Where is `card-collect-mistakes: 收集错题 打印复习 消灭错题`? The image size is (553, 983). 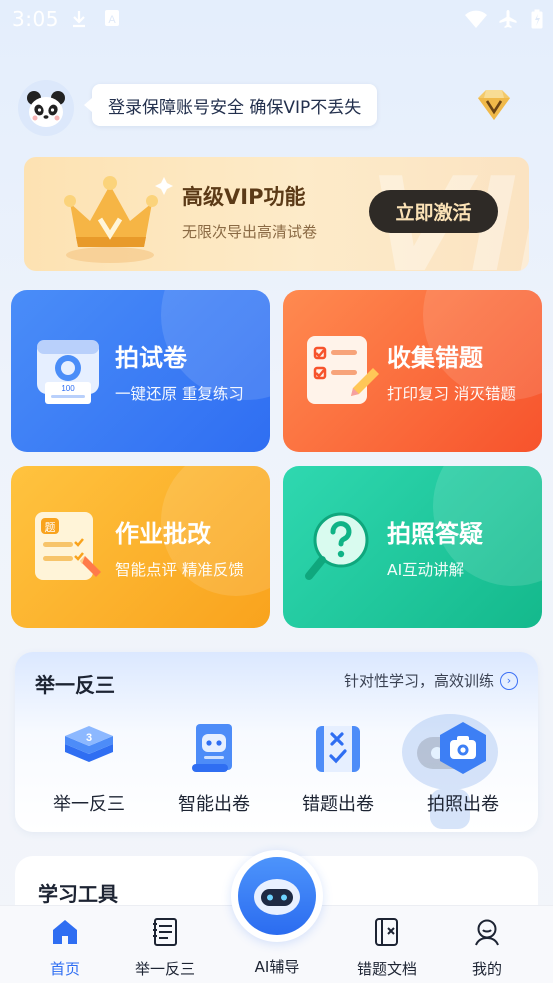
card-collect-mistakes: 收集错题 打印复习 消灭错题 is located at coordinates (412, 371).